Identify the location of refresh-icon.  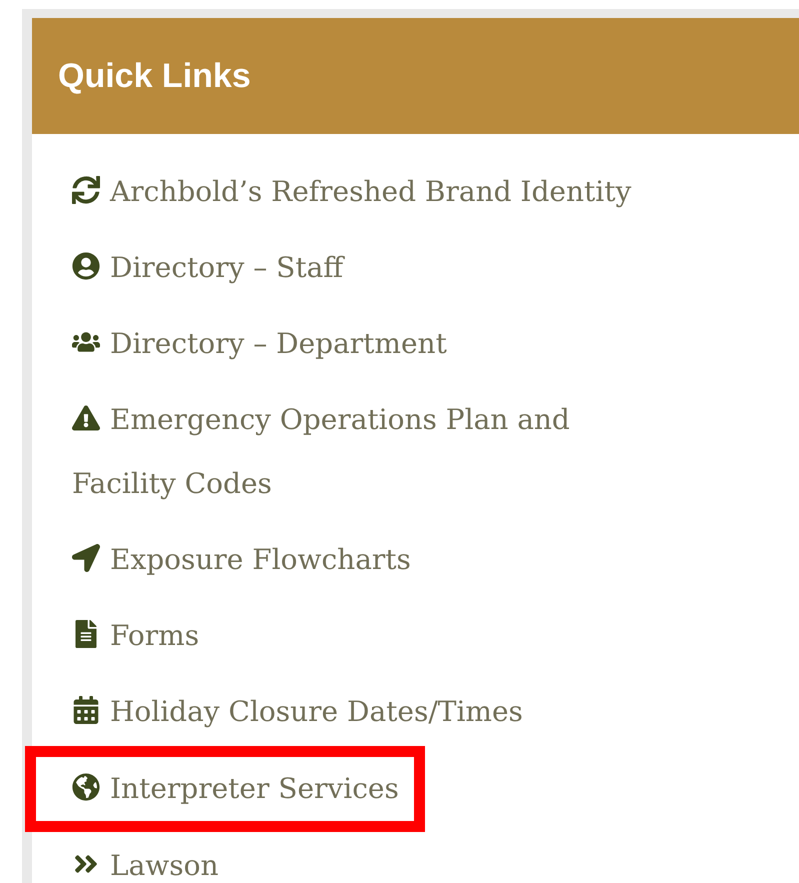
(86, 190).